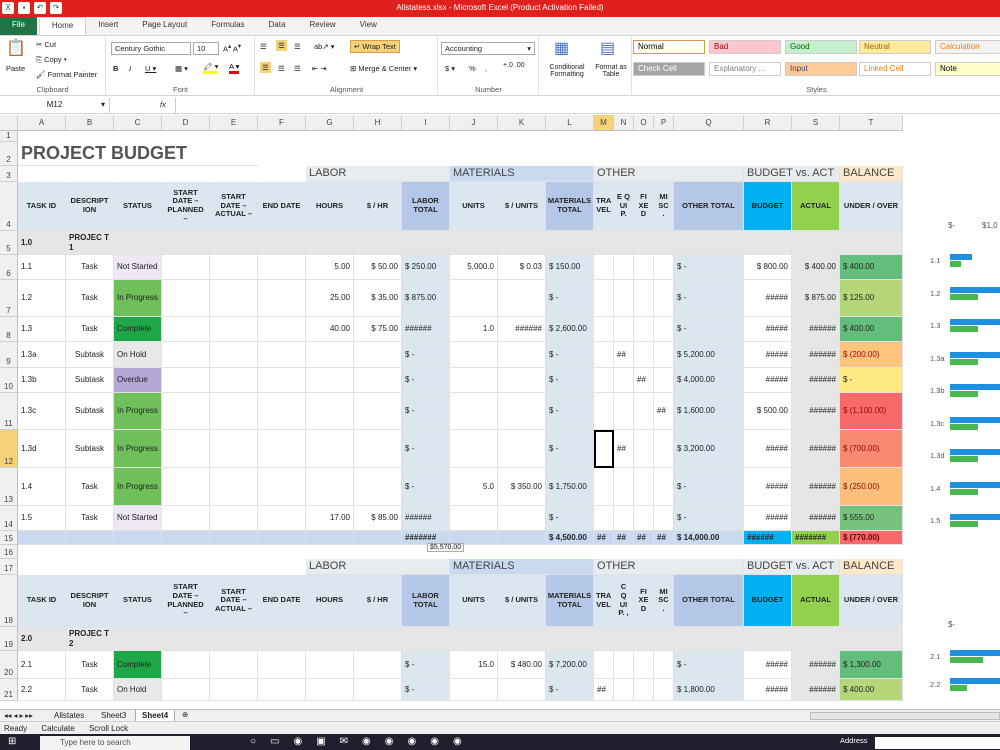  Describe the element at coordinates (9, 665) in the screenshot. I see `row-header: 20` at that location.